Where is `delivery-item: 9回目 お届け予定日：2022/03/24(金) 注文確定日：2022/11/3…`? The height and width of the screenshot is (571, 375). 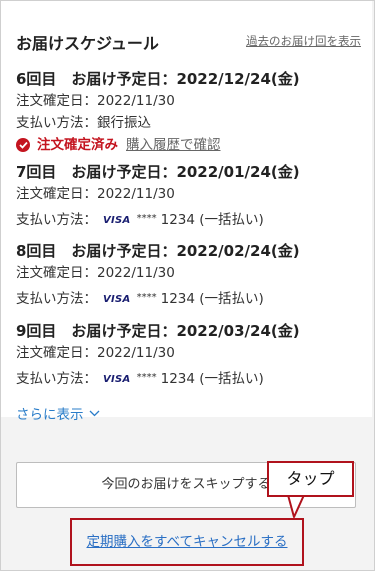 delivery-item: 9回目 お届け予定日：2022/03/24(金) 注文確定日：2022/11/3… is located at coordinates (190, 354).